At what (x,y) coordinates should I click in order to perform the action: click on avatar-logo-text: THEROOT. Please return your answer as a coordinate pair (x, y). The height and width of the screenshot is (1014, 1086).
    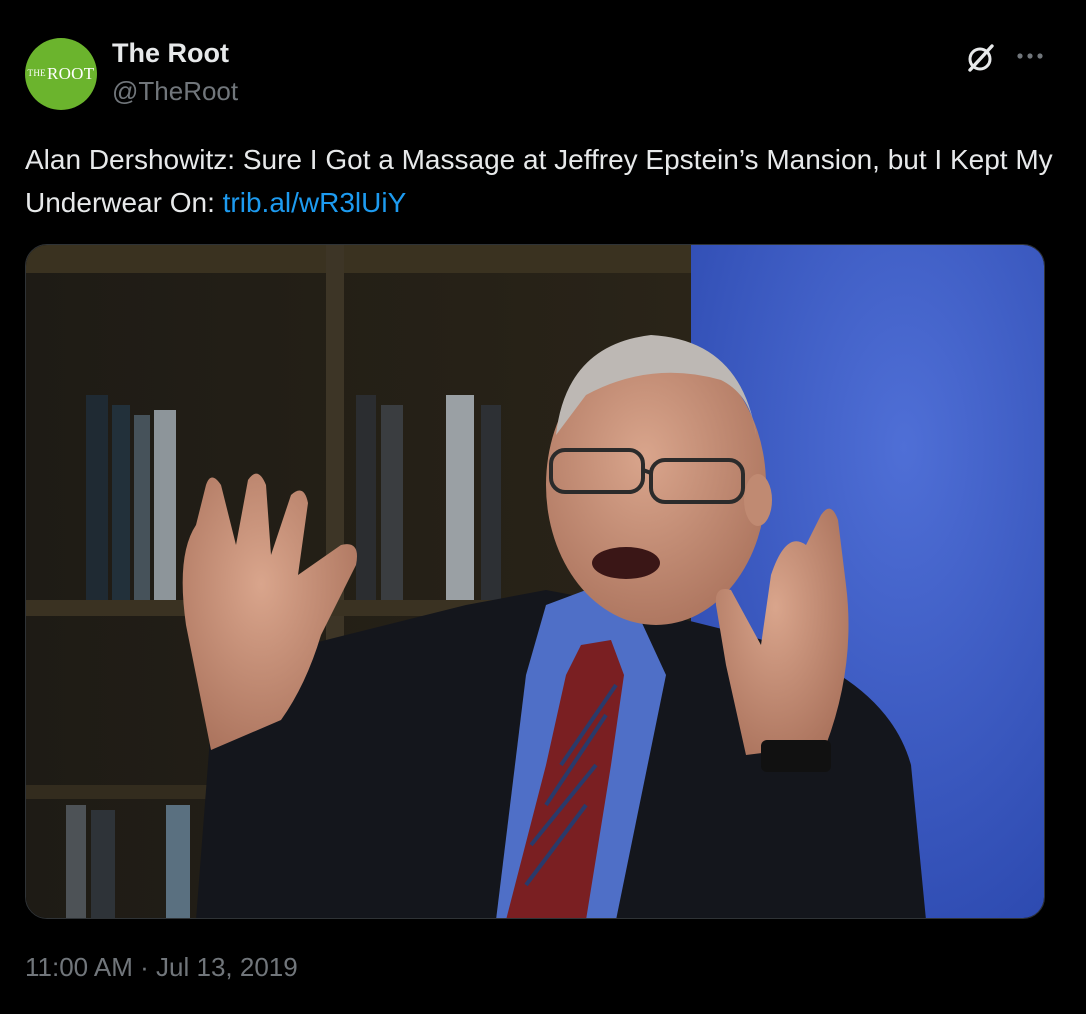
    Looking at the image, I should click on (61, 73).